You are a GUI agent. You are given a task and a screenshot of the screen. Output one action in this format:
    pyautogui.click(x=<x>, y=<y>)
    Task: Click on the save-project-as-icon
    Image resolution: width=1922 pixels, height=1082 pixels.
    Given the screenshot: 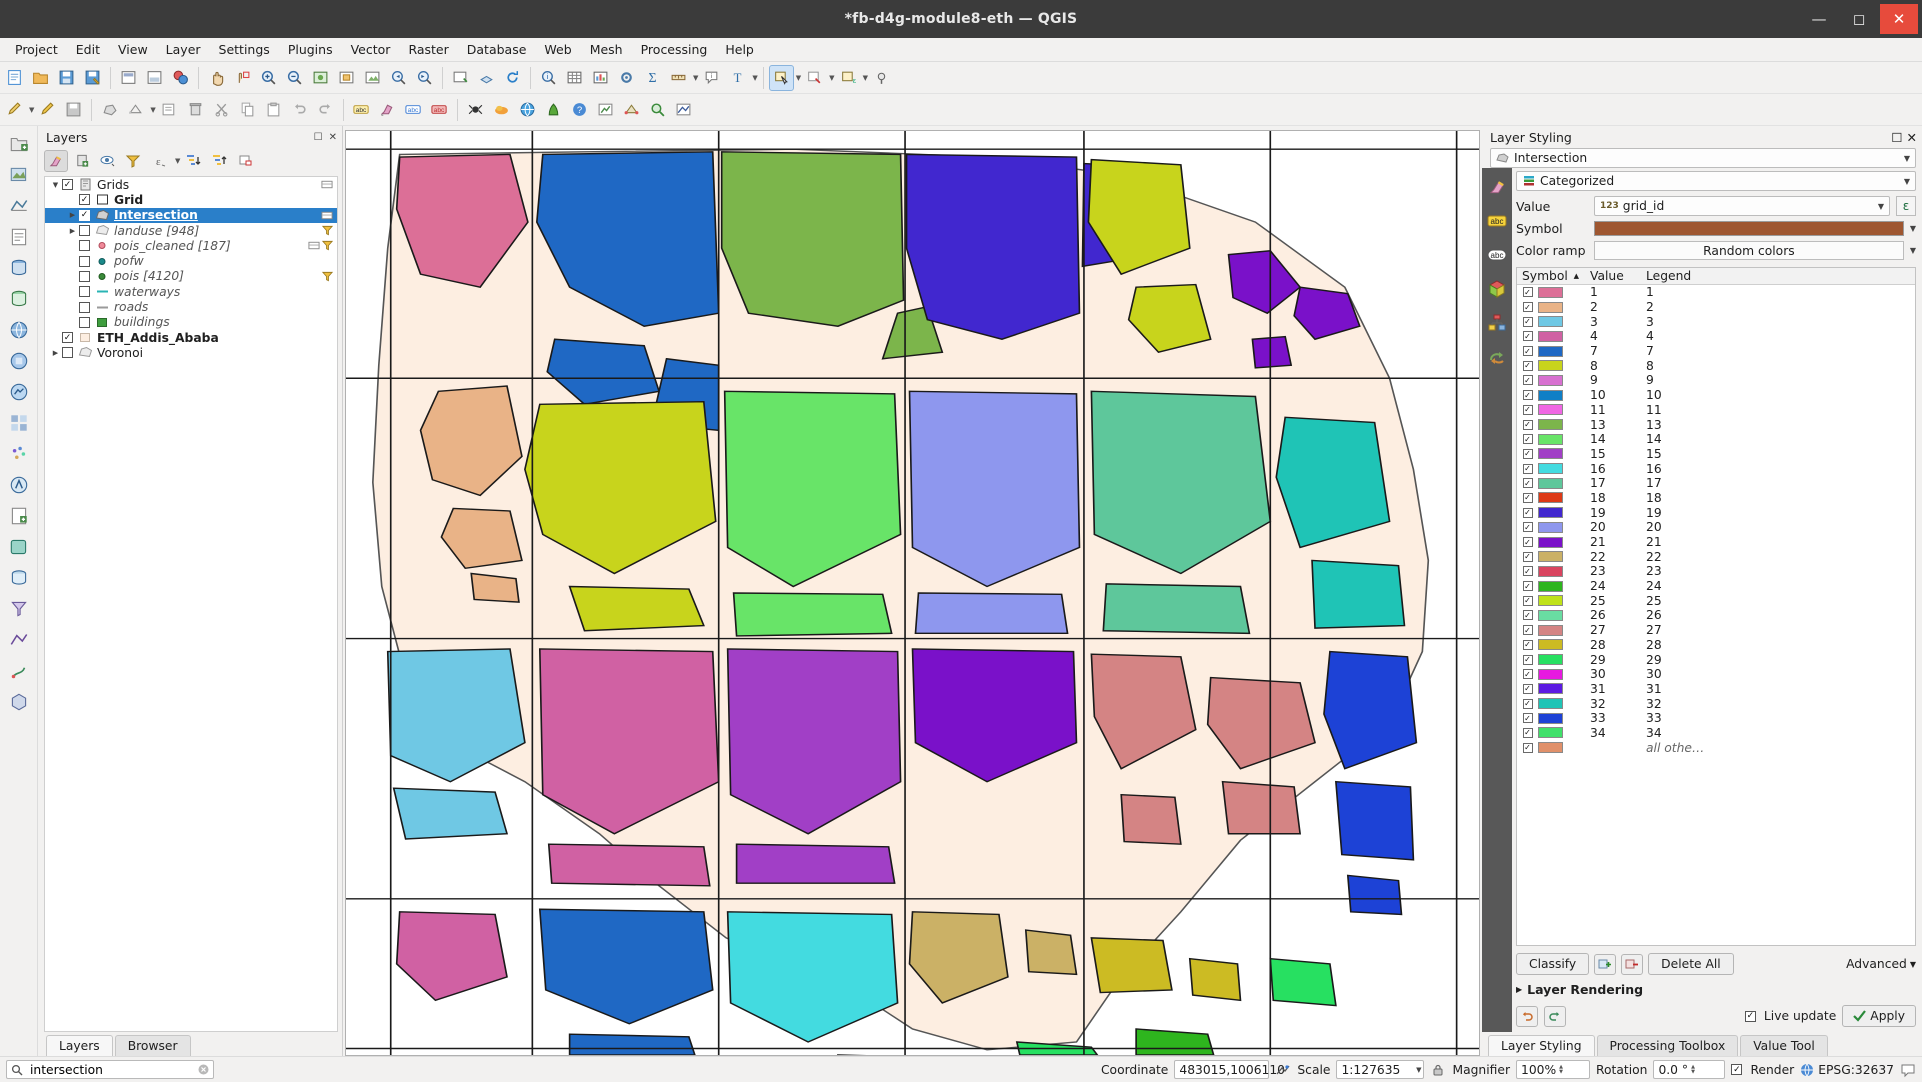 What is the action you would take?
    pyautogui.click(x=92, y=78)
    